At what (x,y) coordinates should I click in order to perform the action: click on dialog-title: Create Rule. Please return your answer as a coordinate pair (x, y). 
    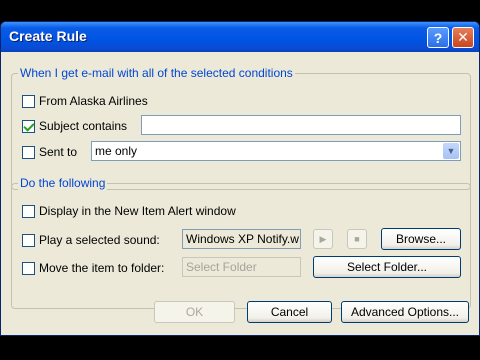
    Looking at the image, I should click on (48, 36).